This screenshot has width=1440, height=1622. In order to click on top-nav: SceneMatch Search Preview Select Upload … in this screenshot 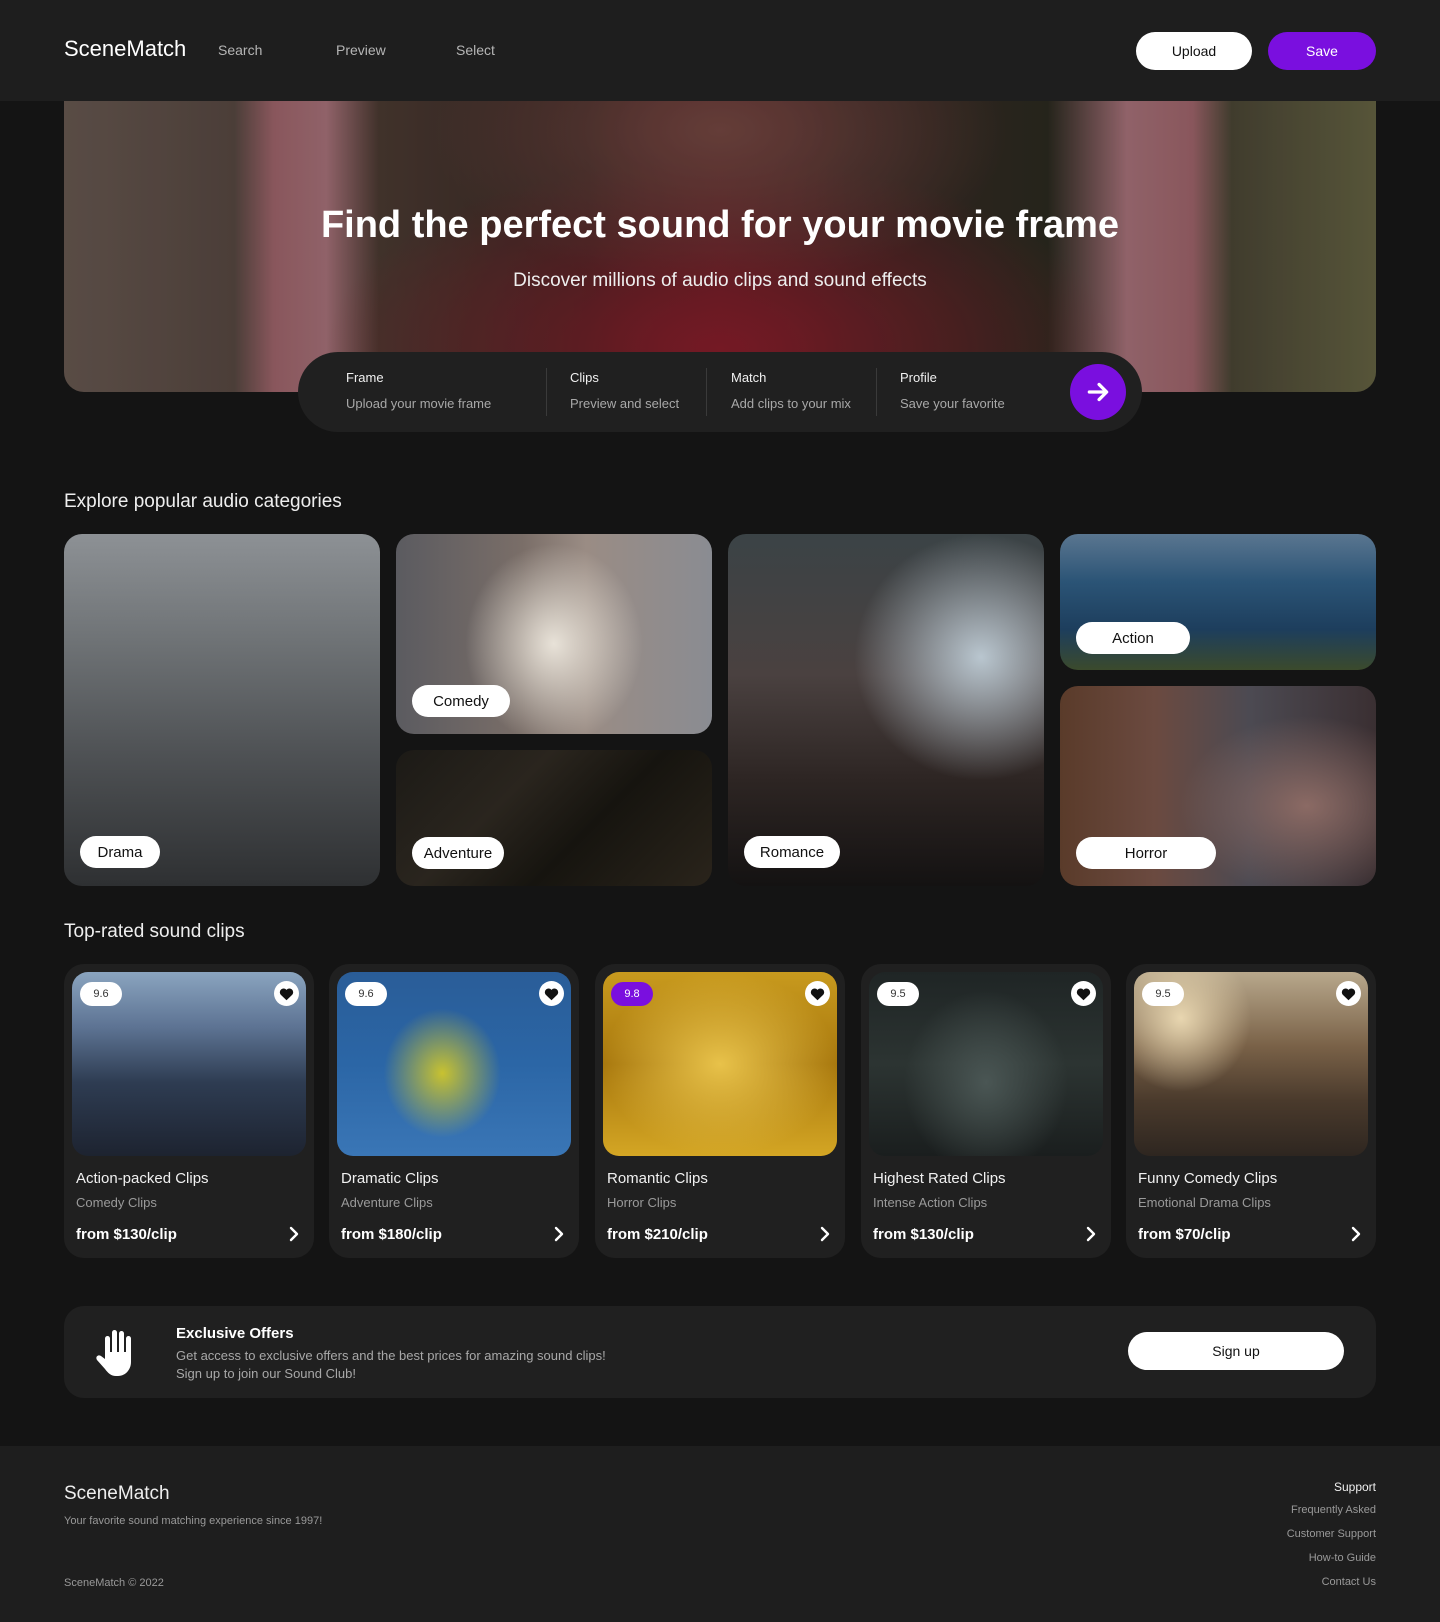, I will do `click(720, 50)`.